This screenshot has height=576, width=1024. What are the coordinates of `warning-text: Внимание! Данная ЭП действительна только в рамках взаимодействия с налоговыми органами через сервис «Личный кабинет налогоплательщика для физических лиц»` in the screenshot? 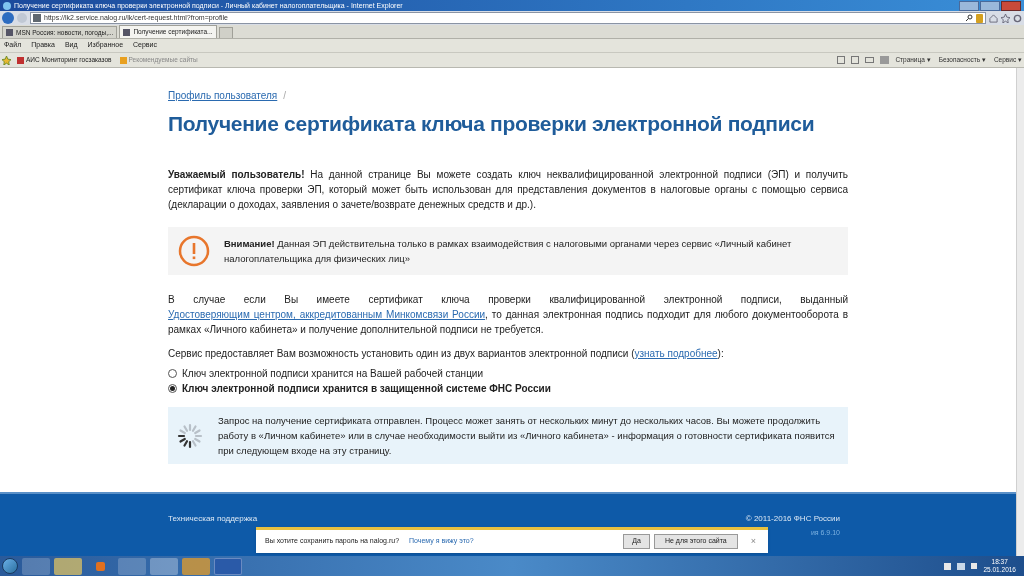 It's located at (508, 251).